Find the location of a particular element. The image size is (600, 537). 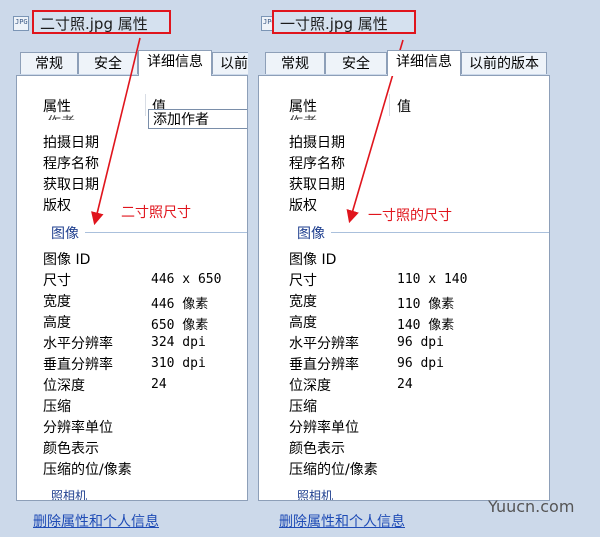

left-annotation-arrow is located at coordinates (116, 131).